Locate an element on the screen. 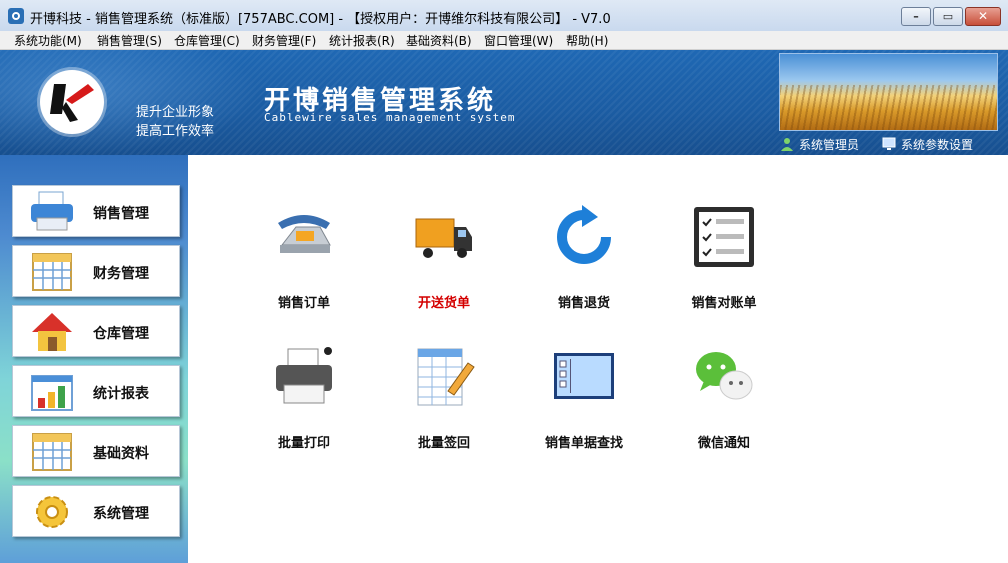 The height and width of the screenshot is (563, 1008). app-banner-subtitle: Cablewire sales management system is located at coordinates (390, 117).